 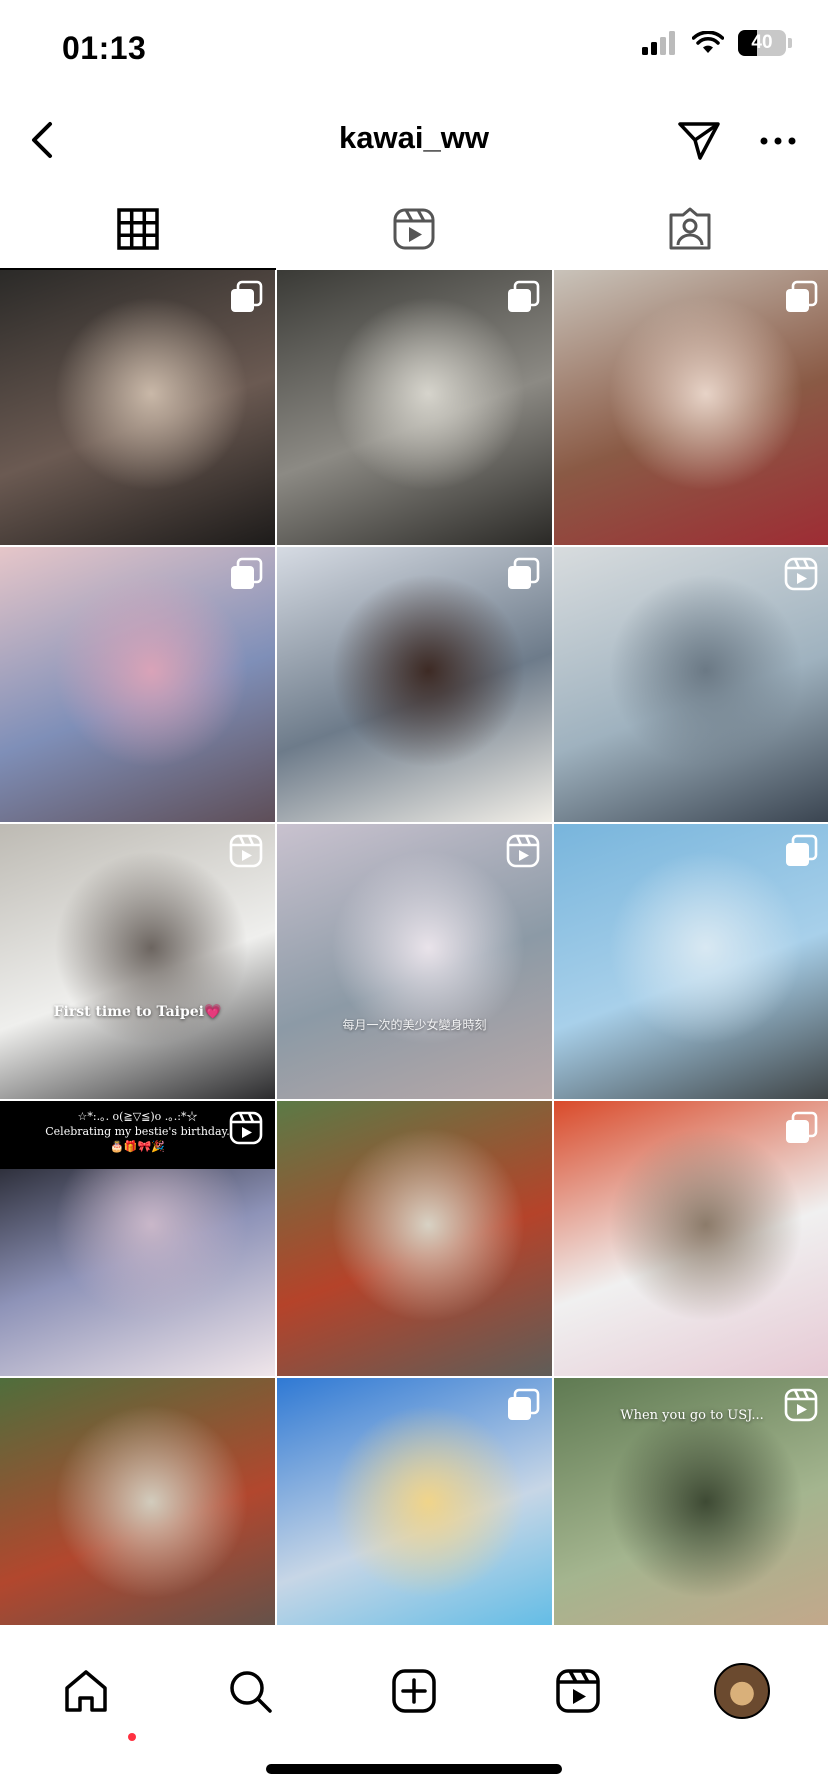 I want to click on status-icons: 40, so click(x=717, y=43).